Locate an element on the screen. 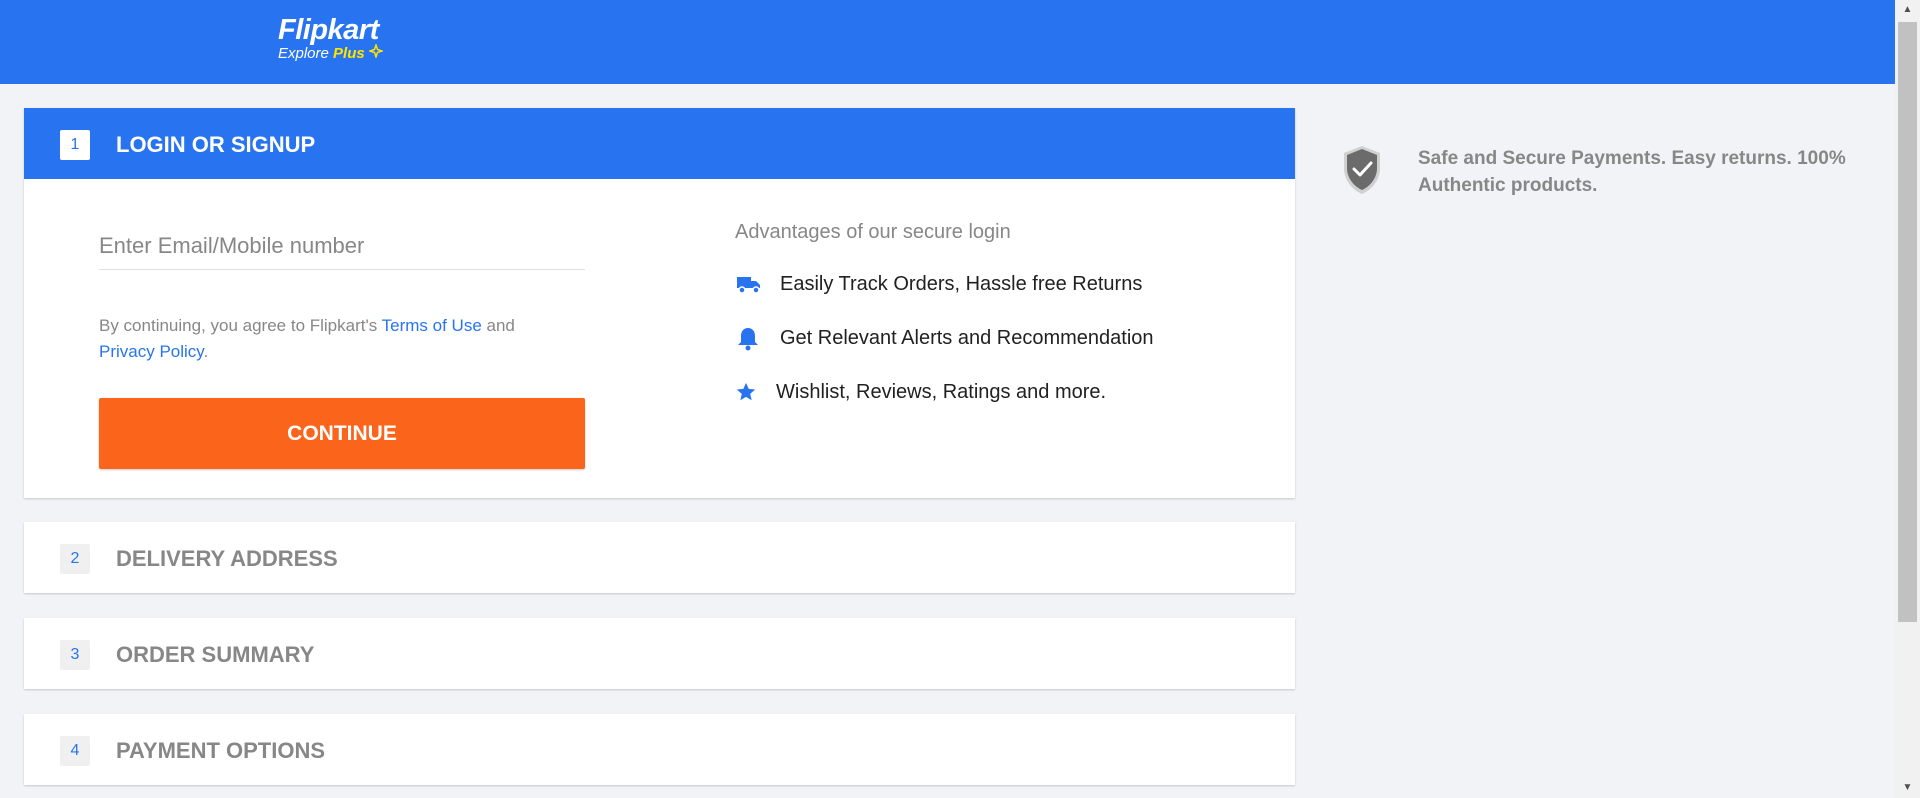 This screenshot has height=798, width=1920. advantage-item: Wishlist, Reviews, Ratings and more. is located at coordinates (920, 392).